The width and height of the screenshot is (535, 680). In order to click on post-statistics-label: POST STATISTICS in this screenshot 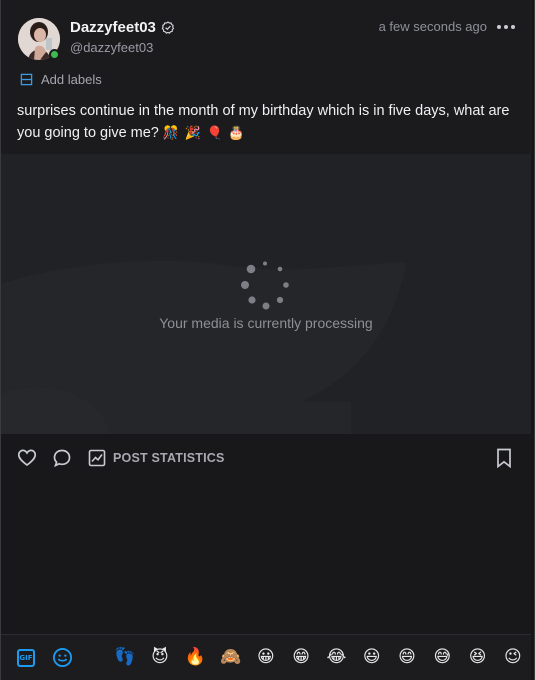, I will do `click(169, 458)`.